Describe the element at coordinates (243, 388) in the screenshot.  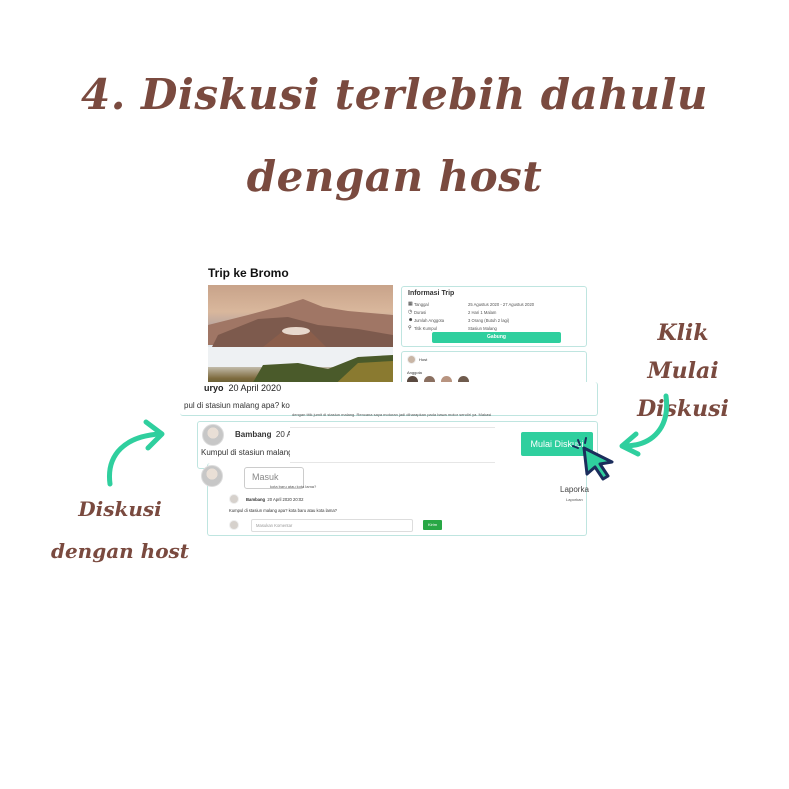
I see `comment-author: uryo 20 April 2020` at that location.